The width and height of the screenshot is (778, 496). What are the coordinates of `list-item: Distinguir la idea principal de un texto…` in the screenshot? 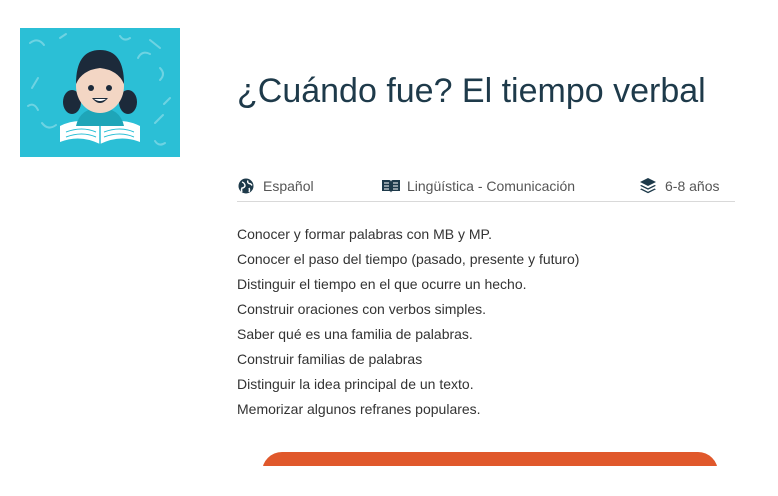 It's located at (355, 384).